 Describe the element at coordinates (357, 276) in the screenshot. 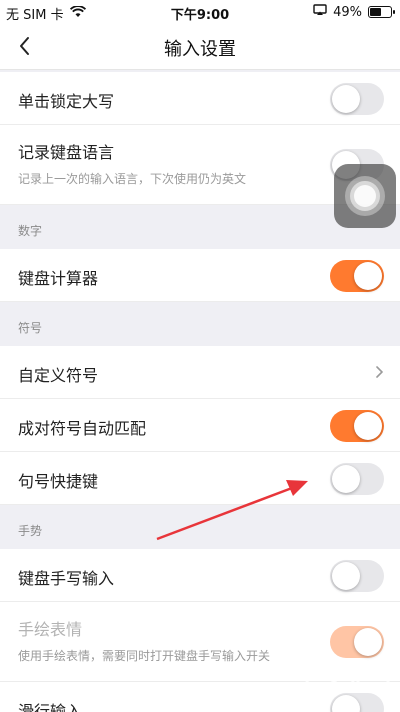

I see `keyboard-calculator-toggle` at that location.